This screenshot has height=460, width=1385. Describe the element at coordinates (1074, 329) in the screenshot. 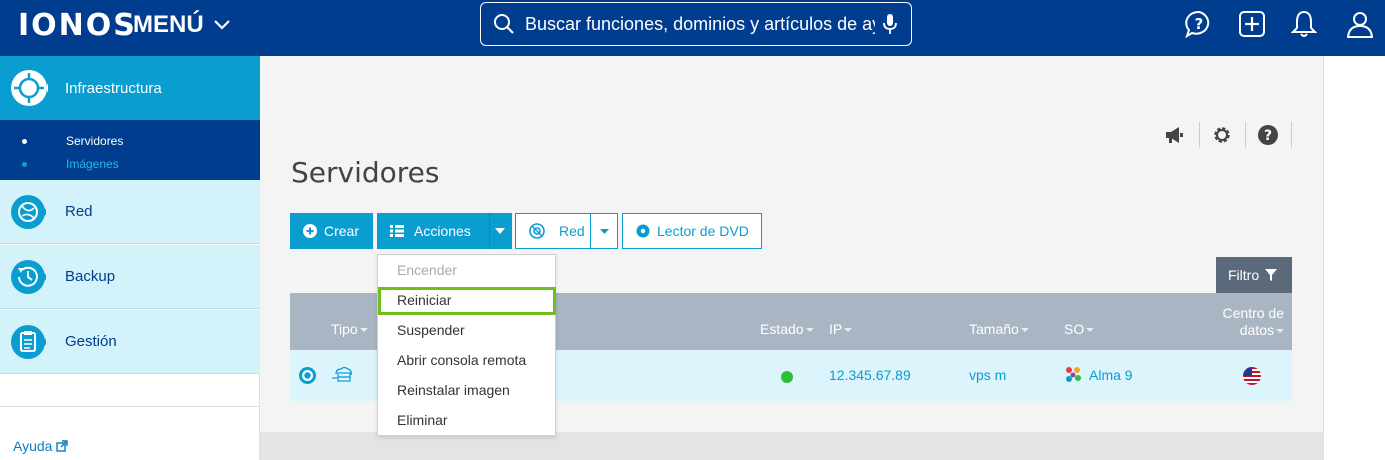

I see `column-label: SO` at that location.